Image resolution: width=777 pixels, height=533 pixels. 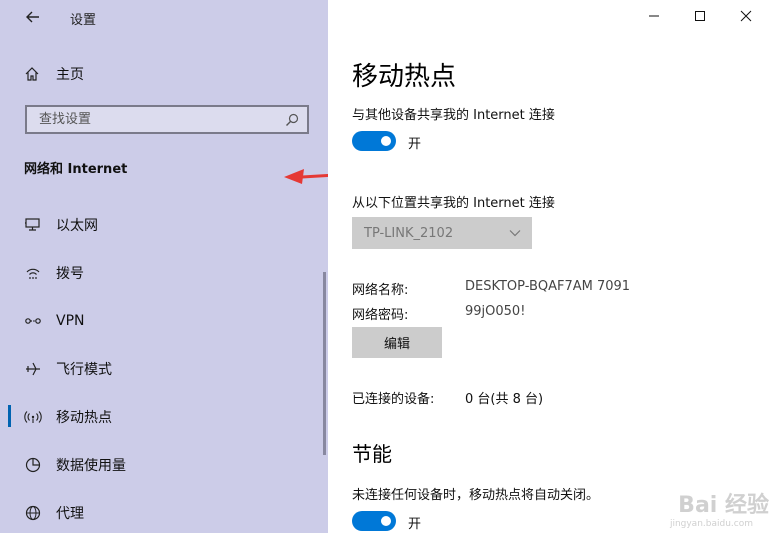 What do you see at coordinates (162, 465) in the screenshot?
I see `sidebar-item-data-usage: 数据使用量` at bounding box center [162, 465].